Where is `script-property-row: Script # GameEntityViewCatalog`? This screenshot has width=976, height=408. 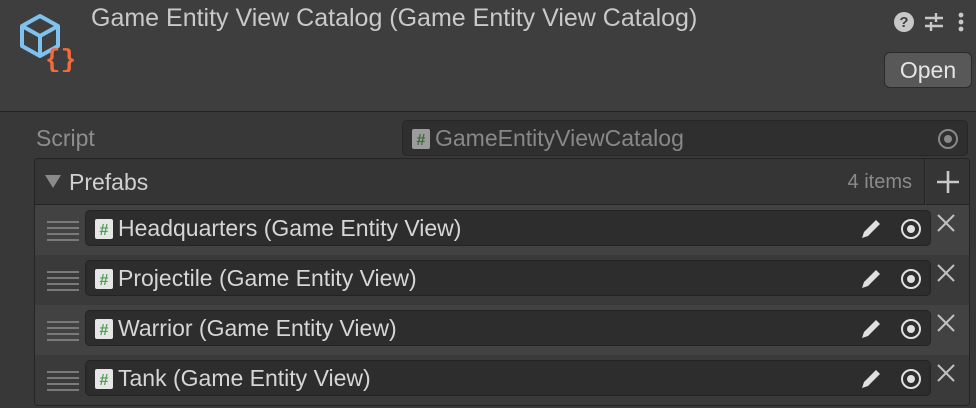
script-property-row: Script # GameEntityViewCatalog is located at coordinates (488, 138).